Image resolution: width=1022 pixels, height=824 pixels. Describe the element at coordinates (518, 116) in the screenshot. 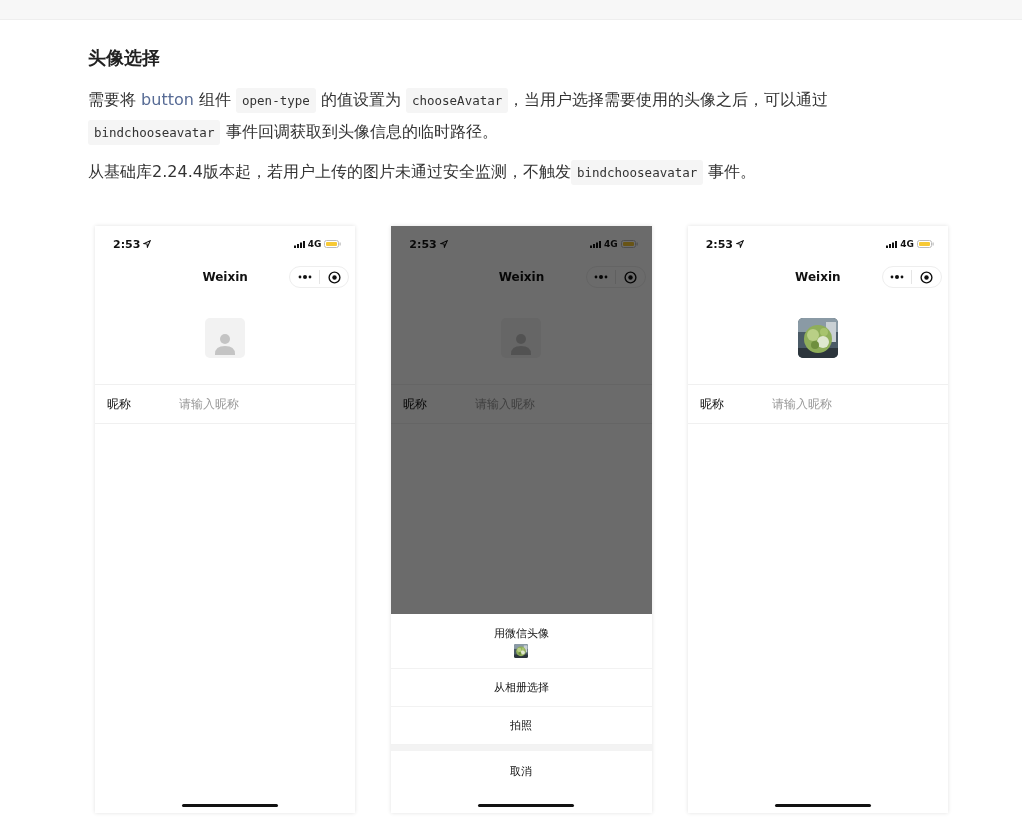

I see `paragraph: 需要将 button 组件 open-type 的值设置为 chooseAvatar ，当用户选择需要使用的头像之后，可以通过 bindchooseavatar 事件回调获取到头像信息的临时路径。` at that location.